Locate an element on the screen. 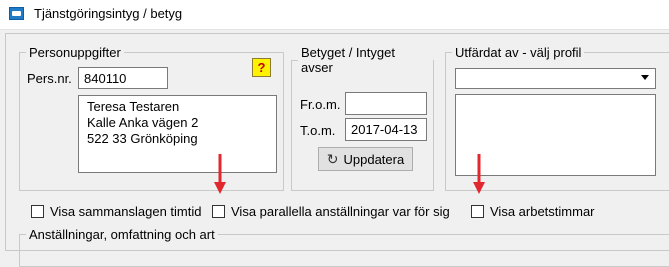  app-window-icon is located at coordinates (16, 13).